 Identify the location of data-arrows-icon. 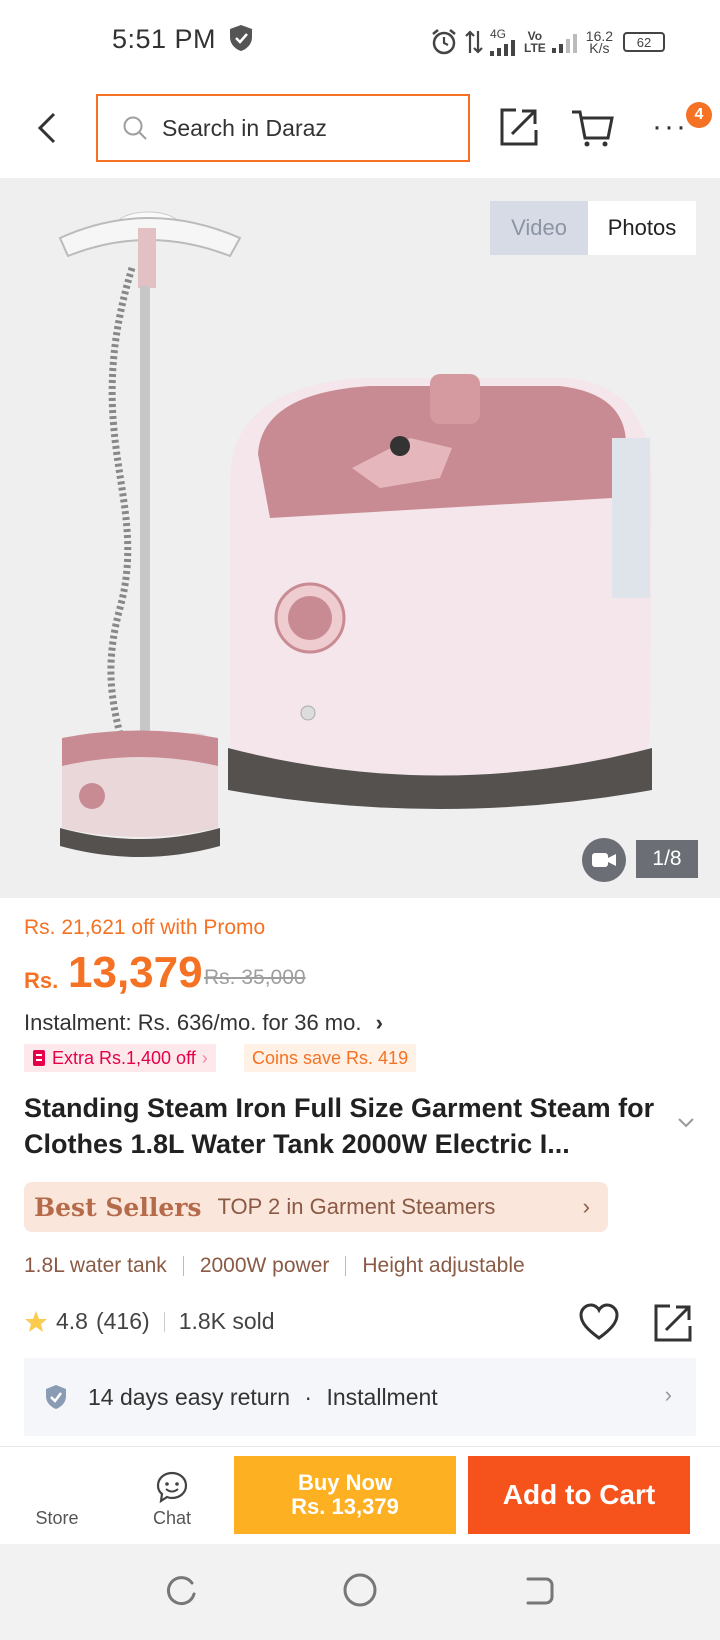
(474, 42).